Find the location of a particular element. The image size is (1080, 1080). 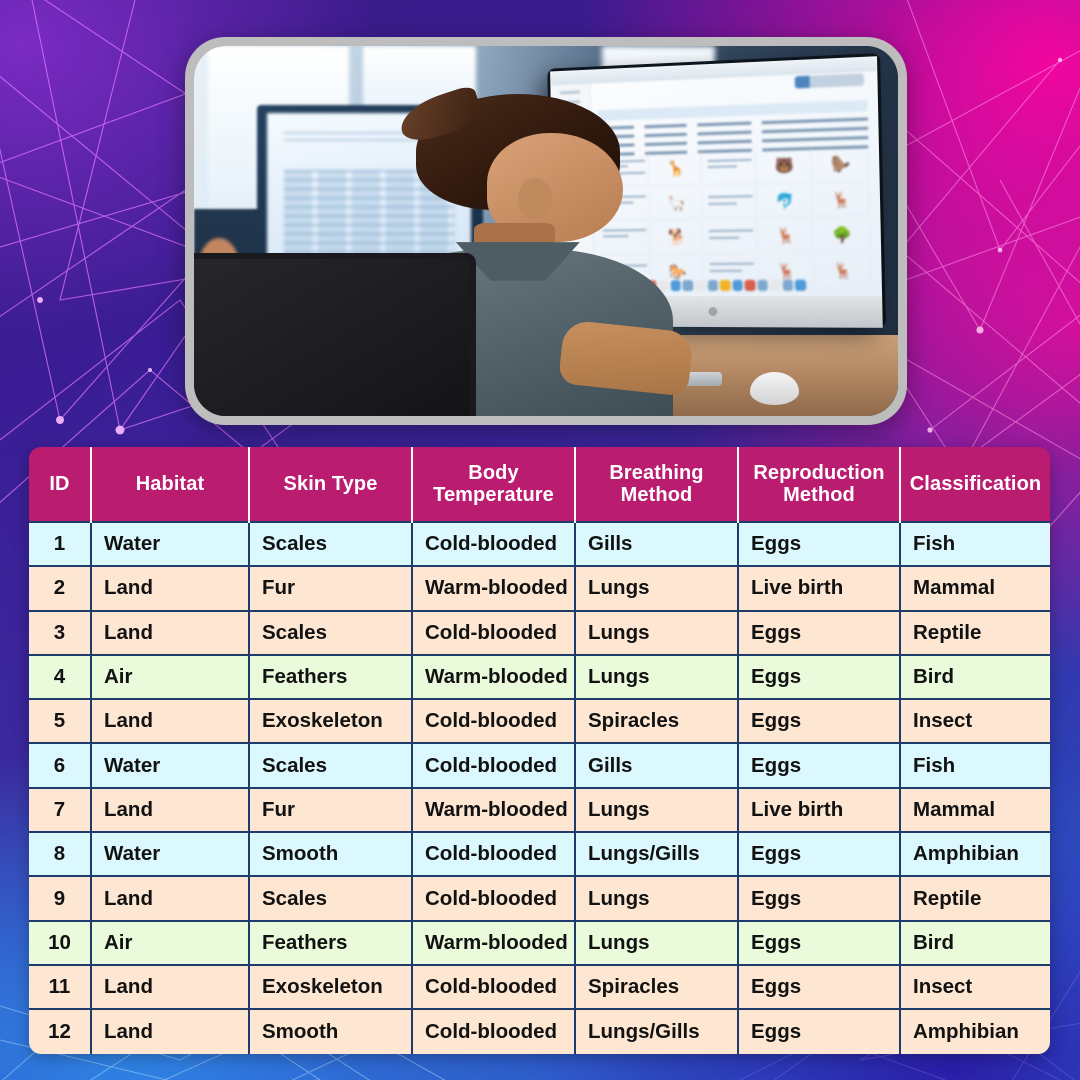

column-header-body-temperature: Body Temperature is located at coordinates (494, 484).